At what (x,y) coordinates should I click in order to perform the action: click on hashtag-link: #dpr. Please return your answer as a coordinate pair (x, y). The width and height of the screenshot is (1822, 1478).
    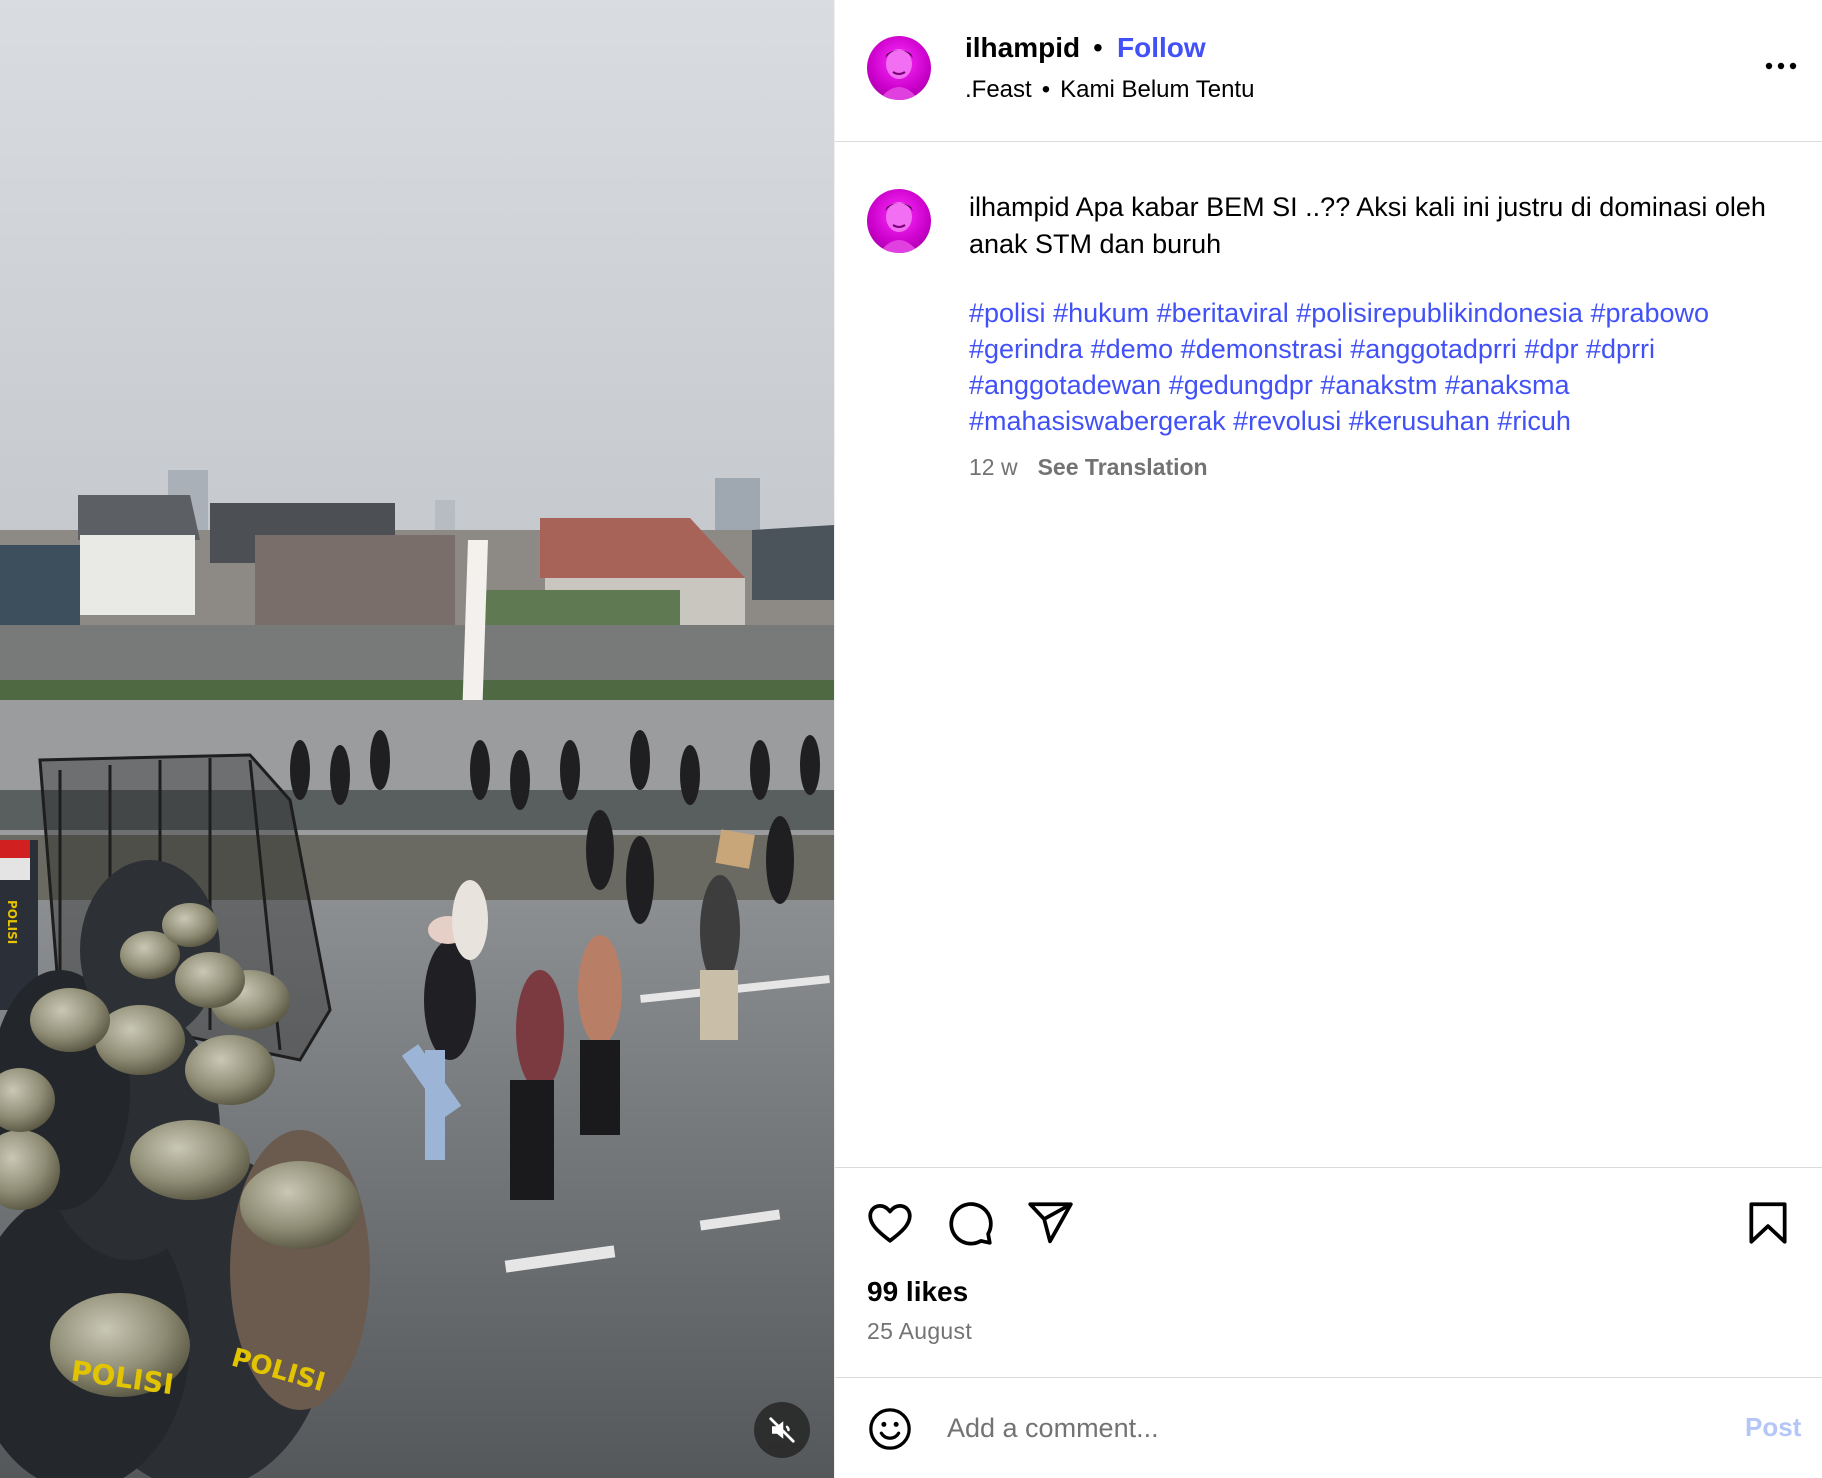
    Looking at the image, I should click on (1551, 349).